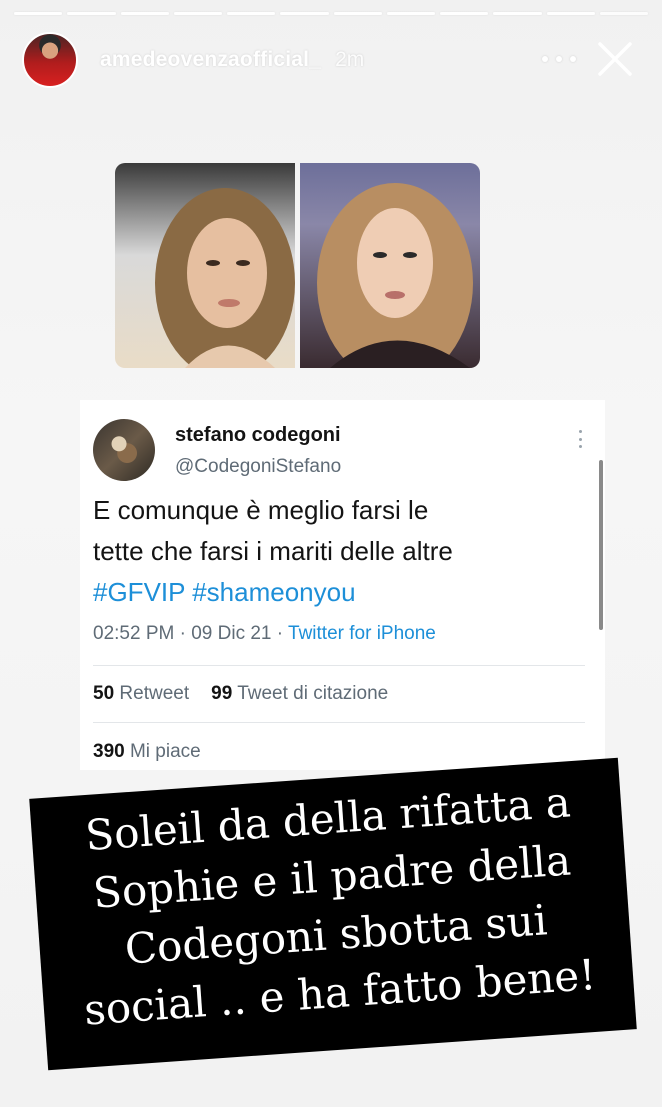  I want to click on tweet-text-line: tette che farsi i mariti delle altre, so click(273, 551).